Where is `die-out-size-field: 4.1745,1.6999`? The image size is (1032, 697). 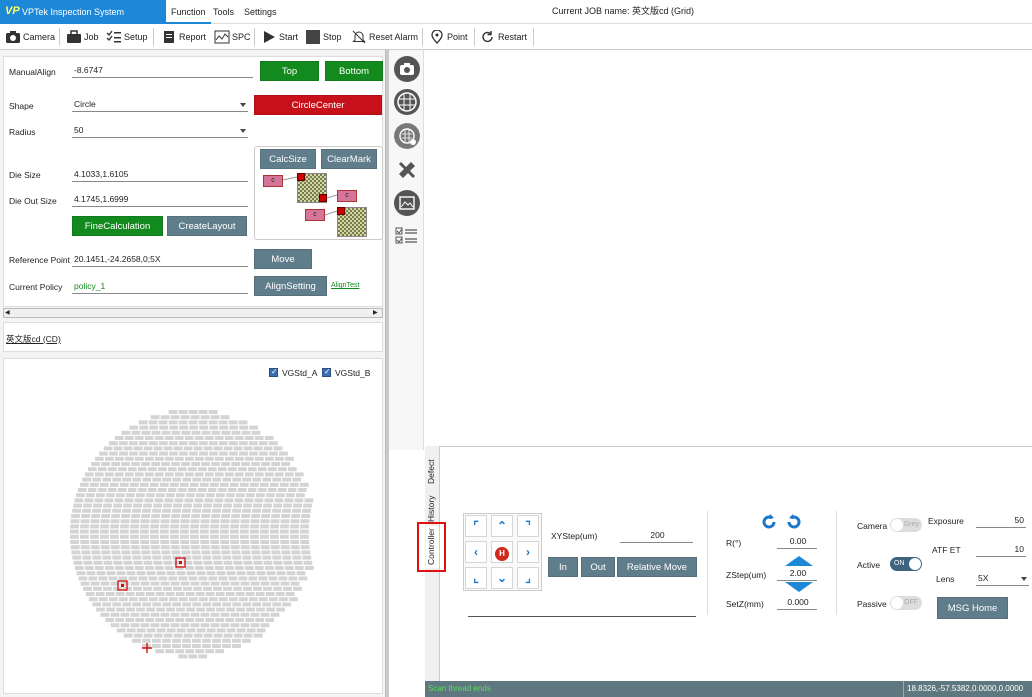
die-out-size-field: 4.1745,1.6999 is located at coordinates (160, 200).